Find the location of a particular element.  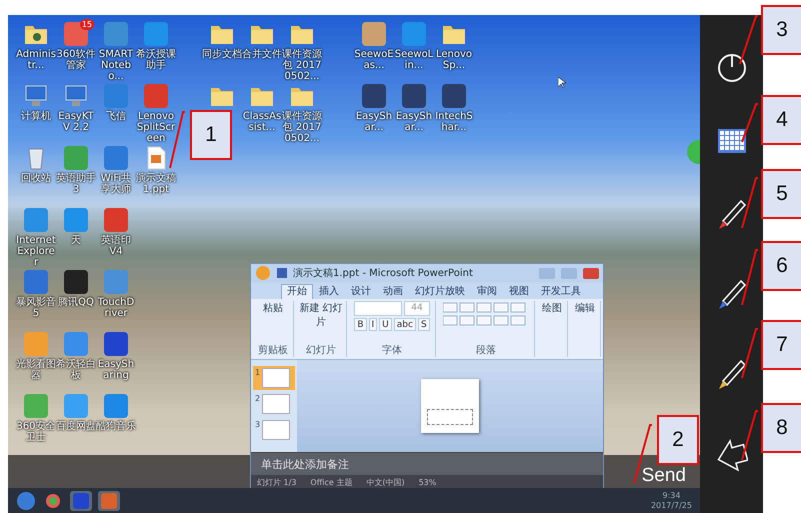

icon-label: 天 is located at coordinates (76, 240).